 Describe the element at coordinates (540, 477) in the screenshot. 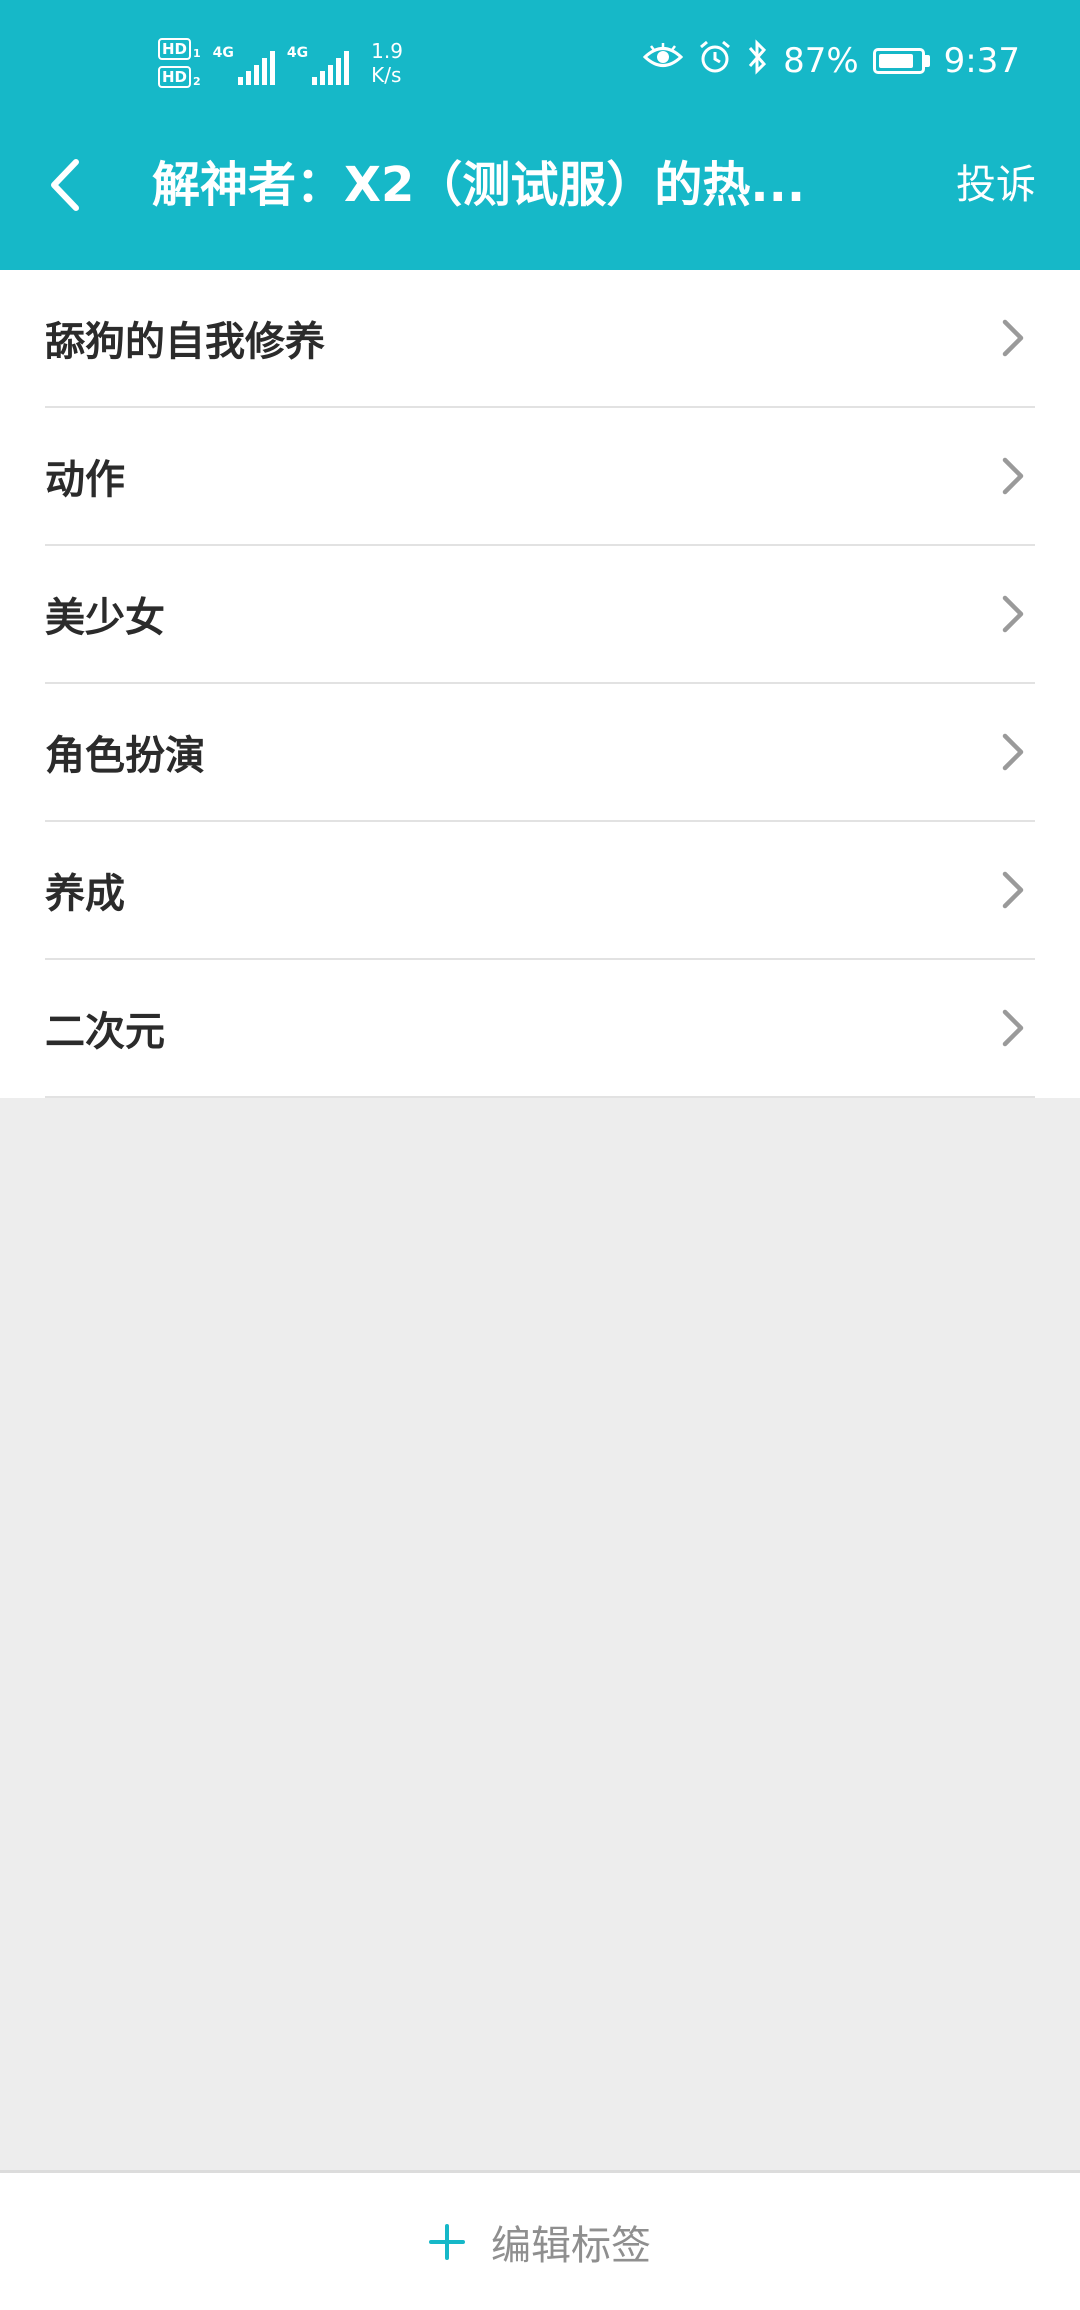

I see `tag-item: 动作` at that location.